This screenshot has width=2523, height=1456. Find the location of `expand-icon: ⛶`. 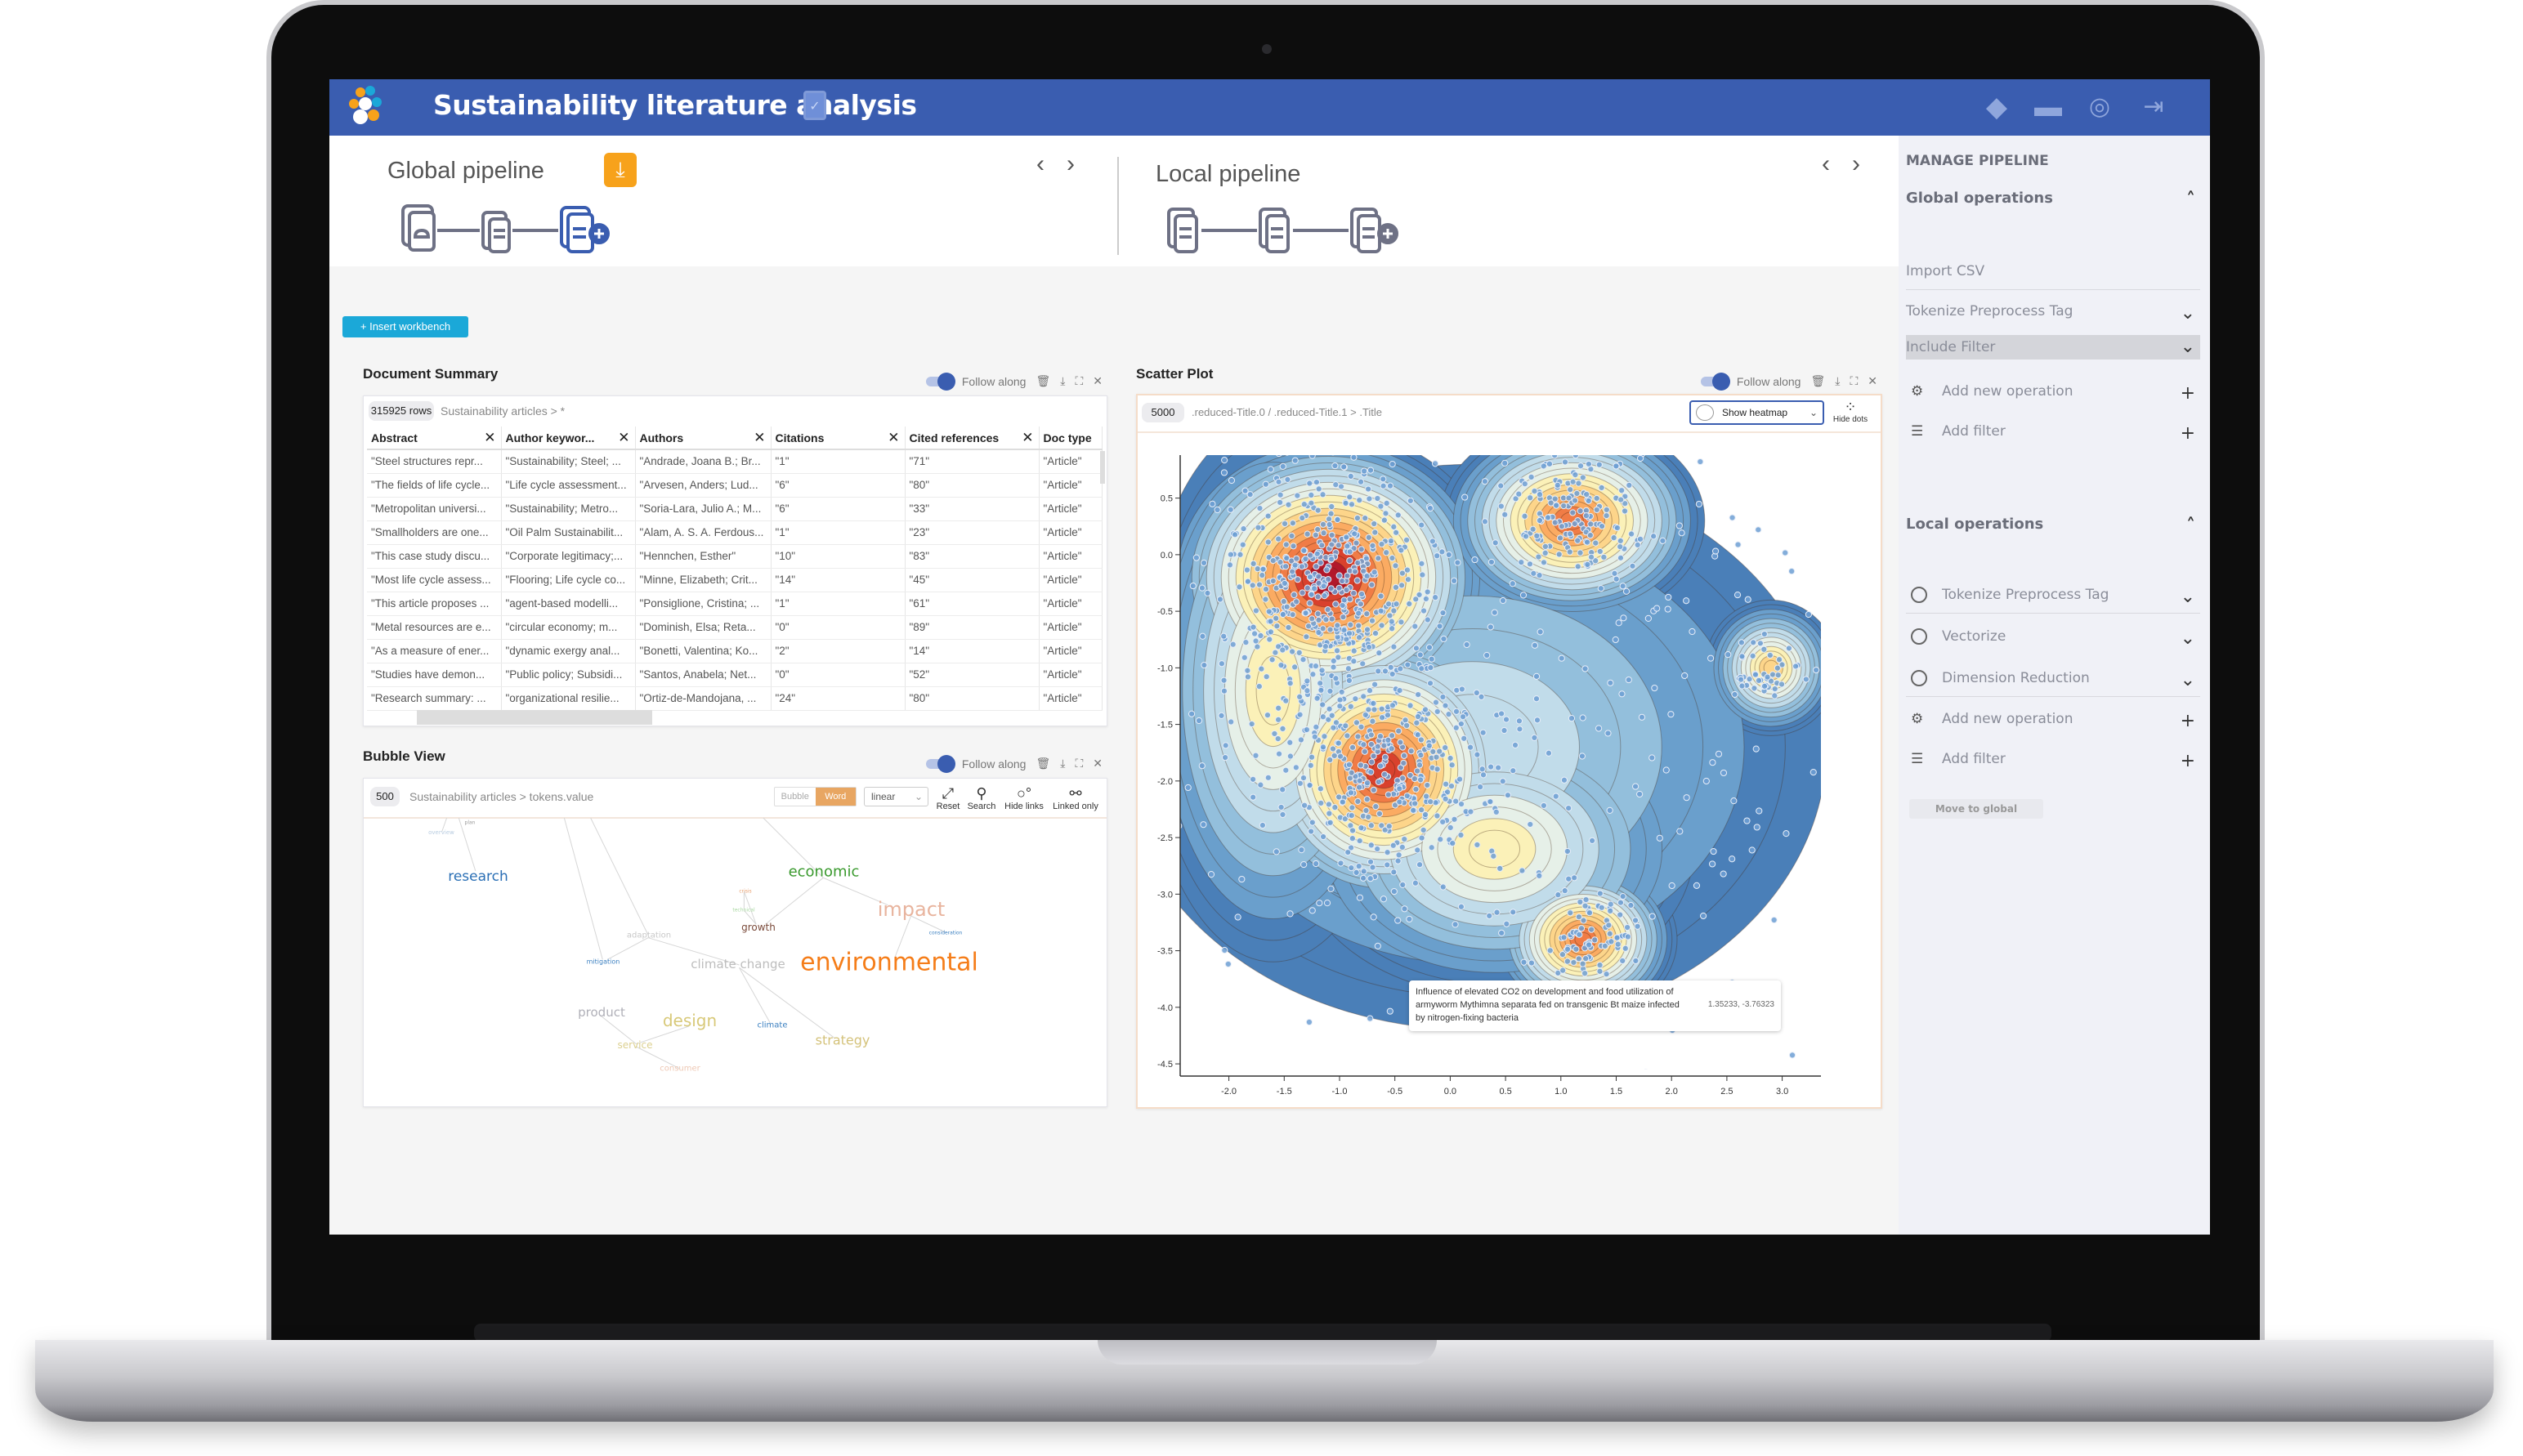

expand-icon: ⛶ is located at coordinates (1079, 381).